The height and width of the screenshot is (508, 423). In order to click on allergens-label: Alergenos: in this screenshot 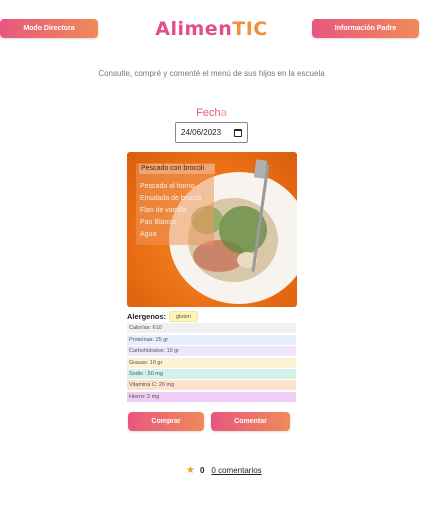, I will do `click(147, 316)`.